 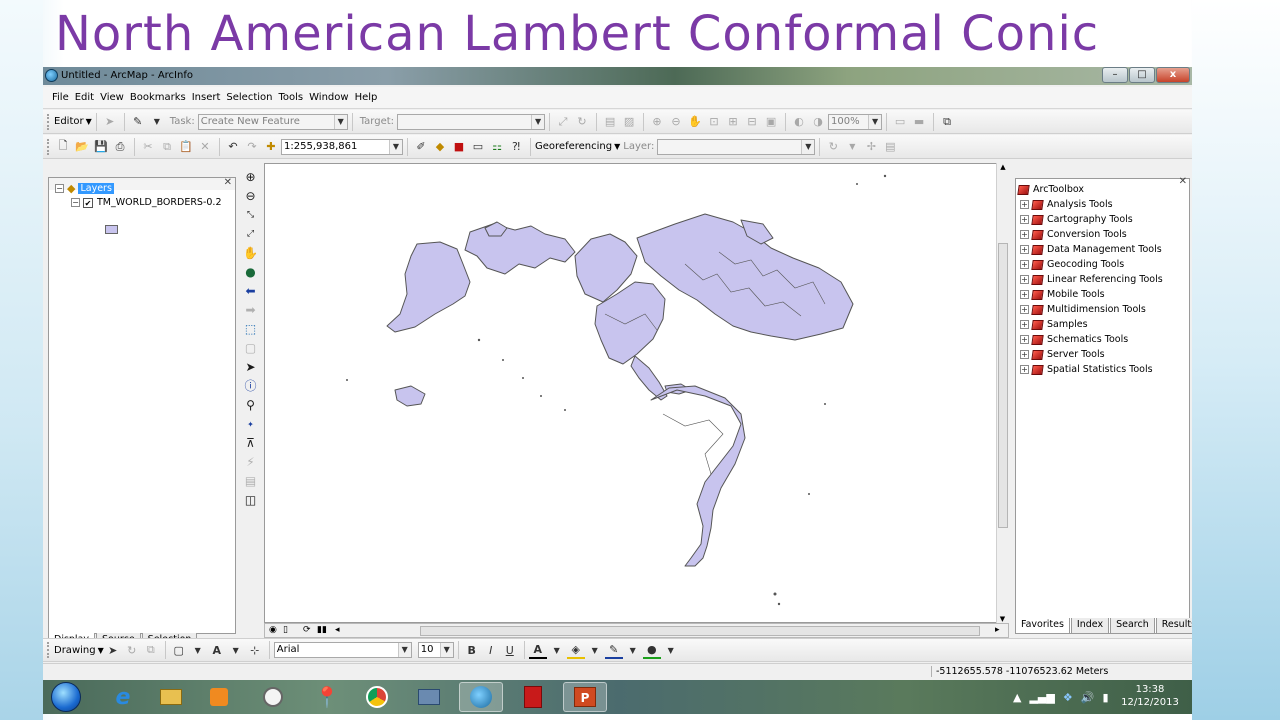 What do you see at coordinates (1074, 339) in the screenshot?
I see `toolbox-item: + Schematics Tools` at bounding box center [1074, 339].